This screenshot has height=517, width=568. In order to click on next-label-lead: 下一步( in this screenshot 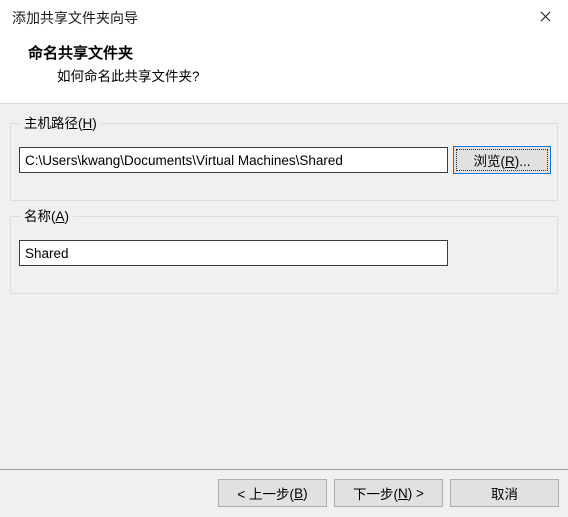, I will do `click(376, 494)`.